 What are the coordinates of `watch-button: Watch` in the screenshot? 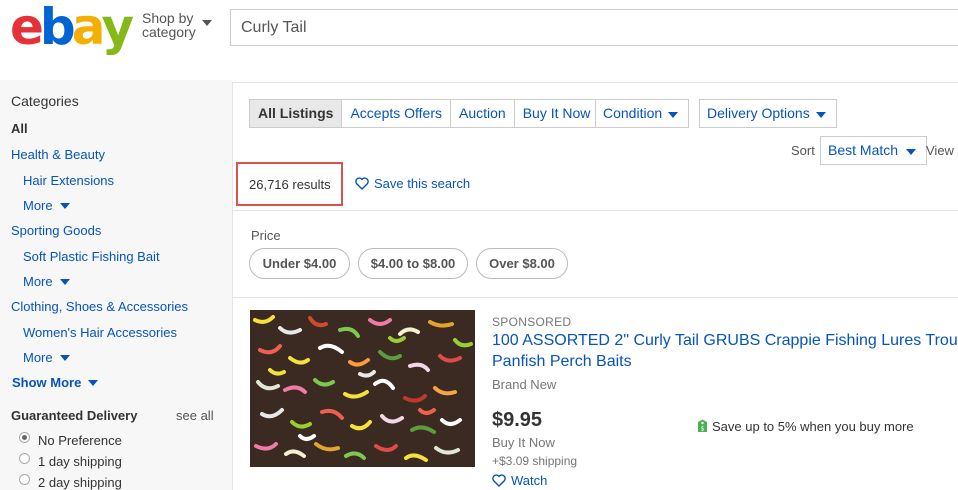 It's located at (519, 480).